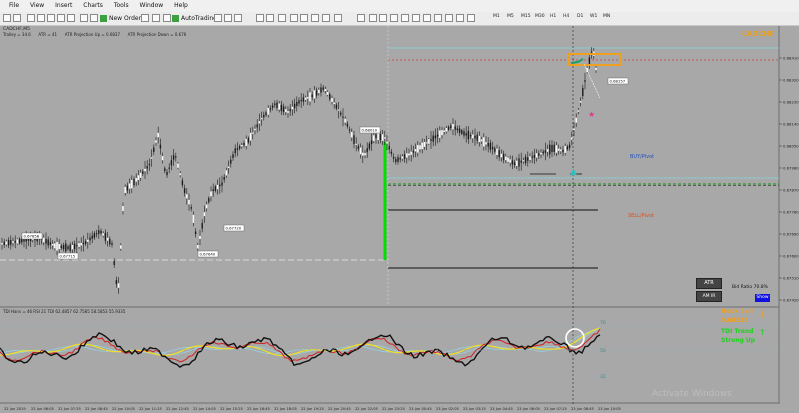 Image resolution: width=799 pixels, height=413 pixels. Describe the element at coordinates (156, 18) in the screenshot. I see `market-icon` at that location.